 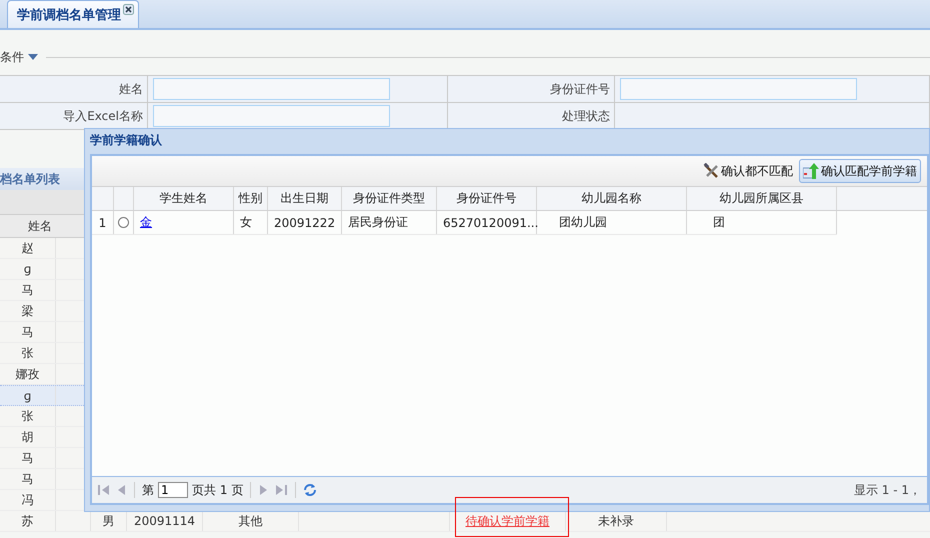 I want to click on table-cell: 团幼儿园, so click(x=583, y=222).